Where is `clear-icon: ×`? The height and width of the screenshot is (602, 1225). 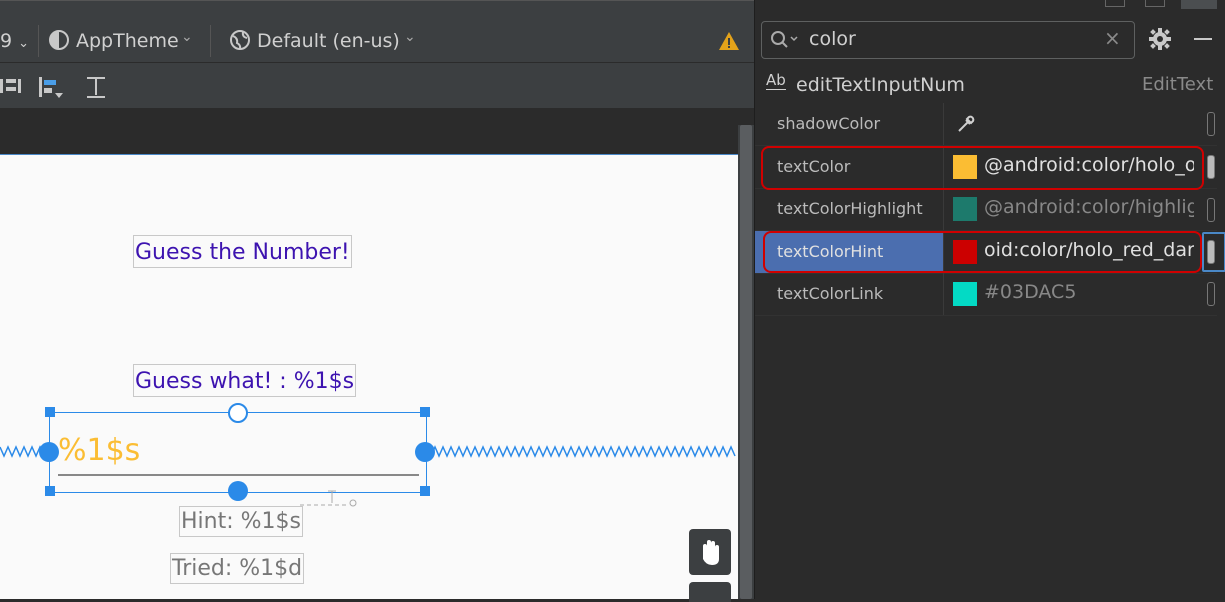 clear-icon: × is located at coordinates (1112, 38).